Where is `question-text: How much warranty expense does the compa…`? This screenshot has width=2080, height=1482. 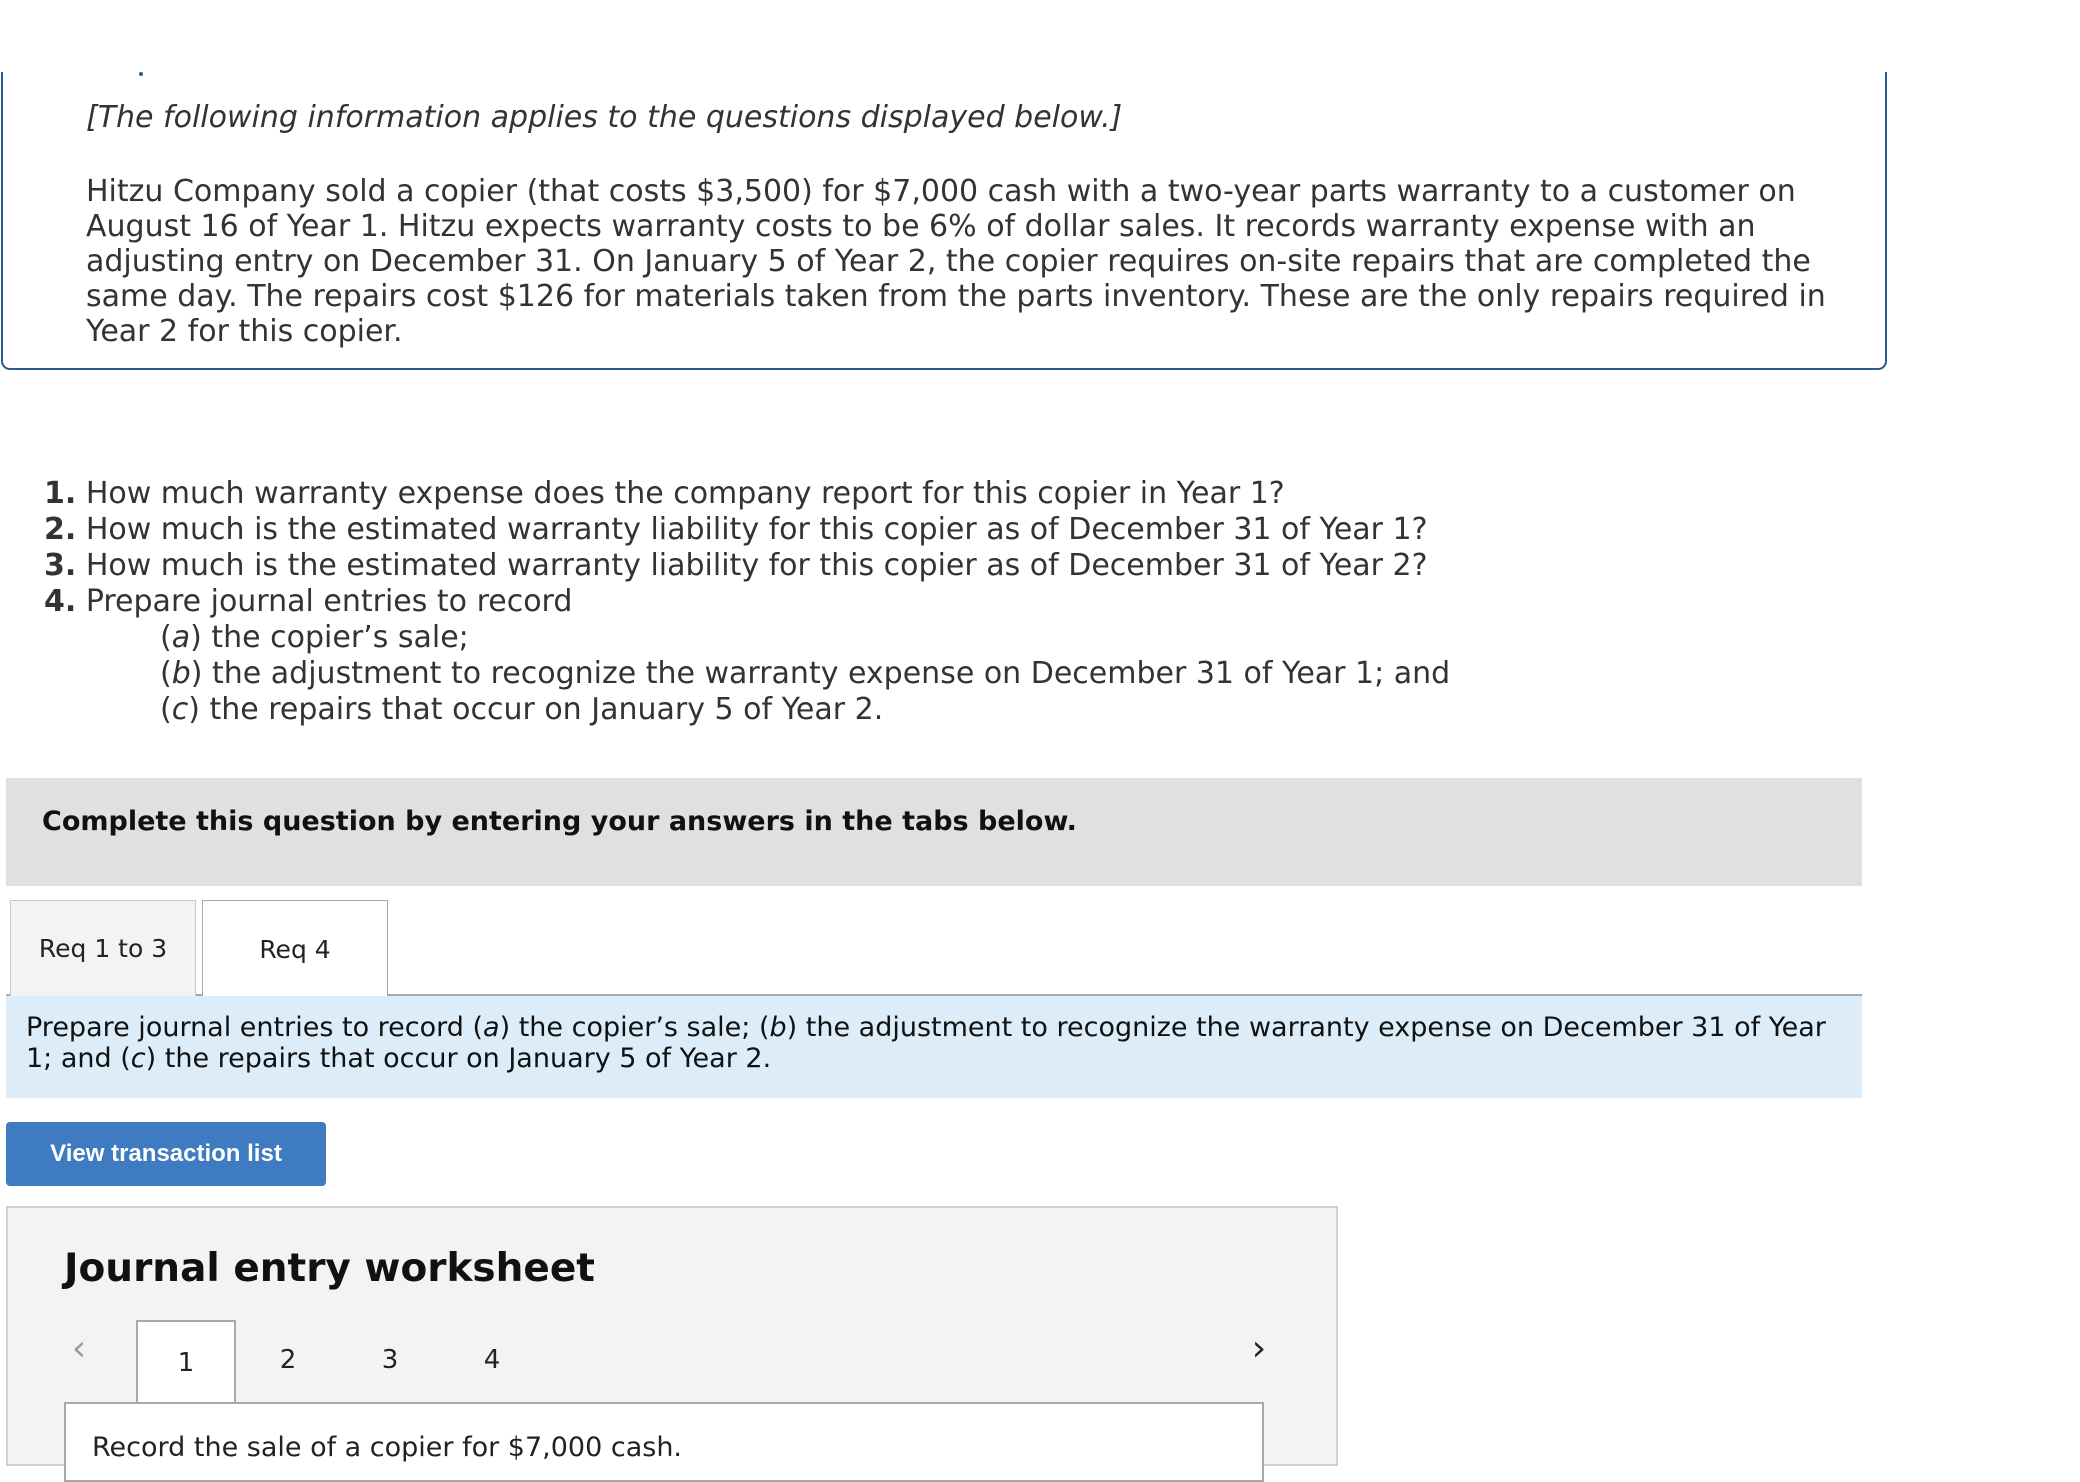 question-text: How much warranty expense does the compa… is located at coordinates (680, 493).